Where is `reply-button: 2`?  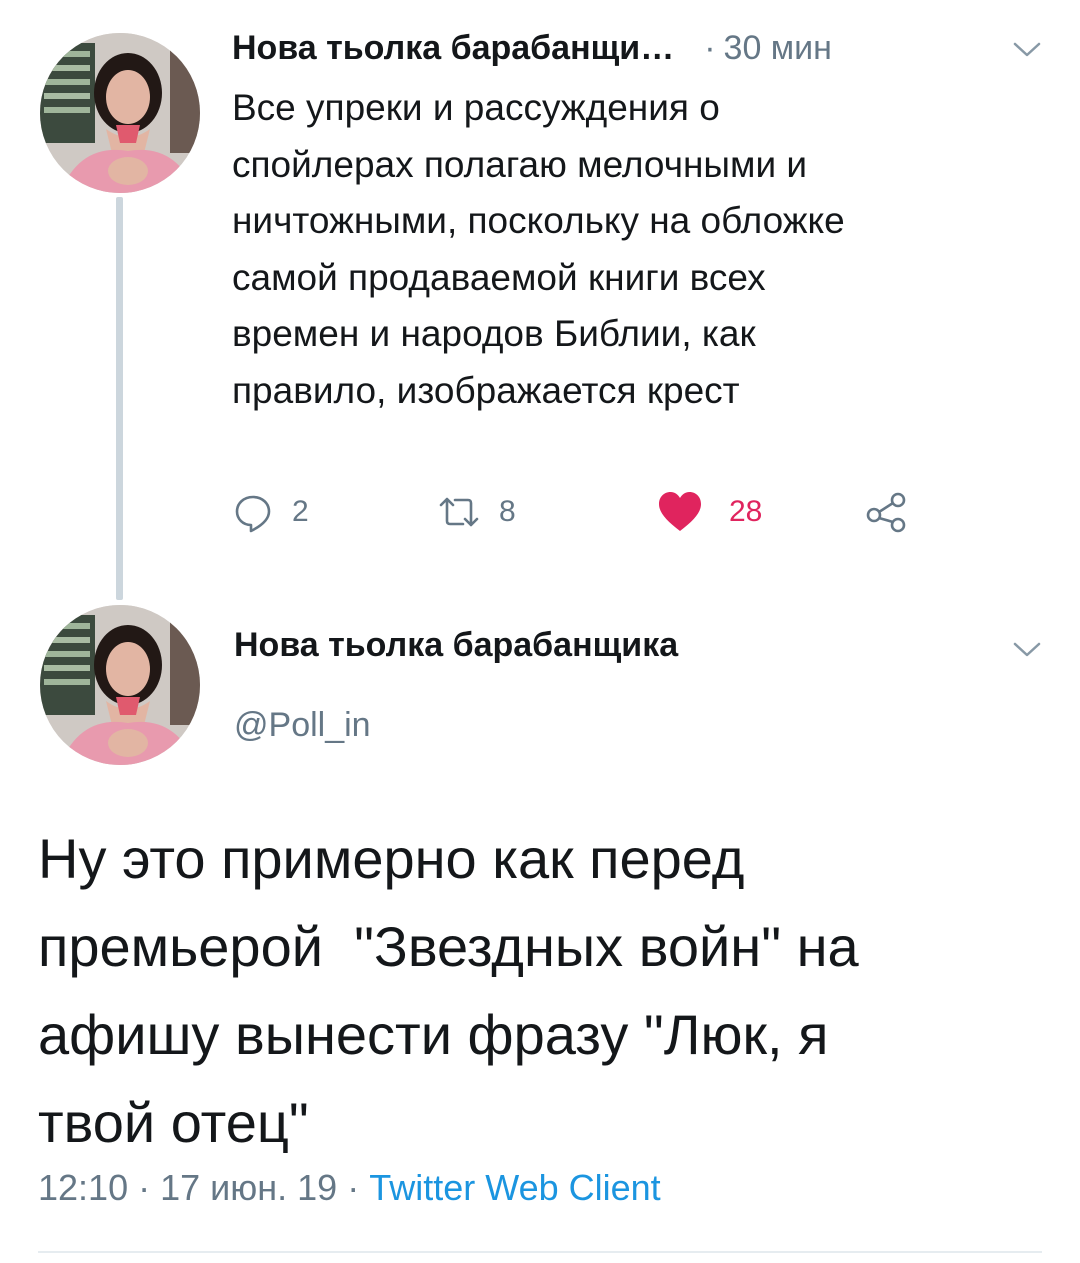 reply-button: 2 is located at coordinates (270, 512).